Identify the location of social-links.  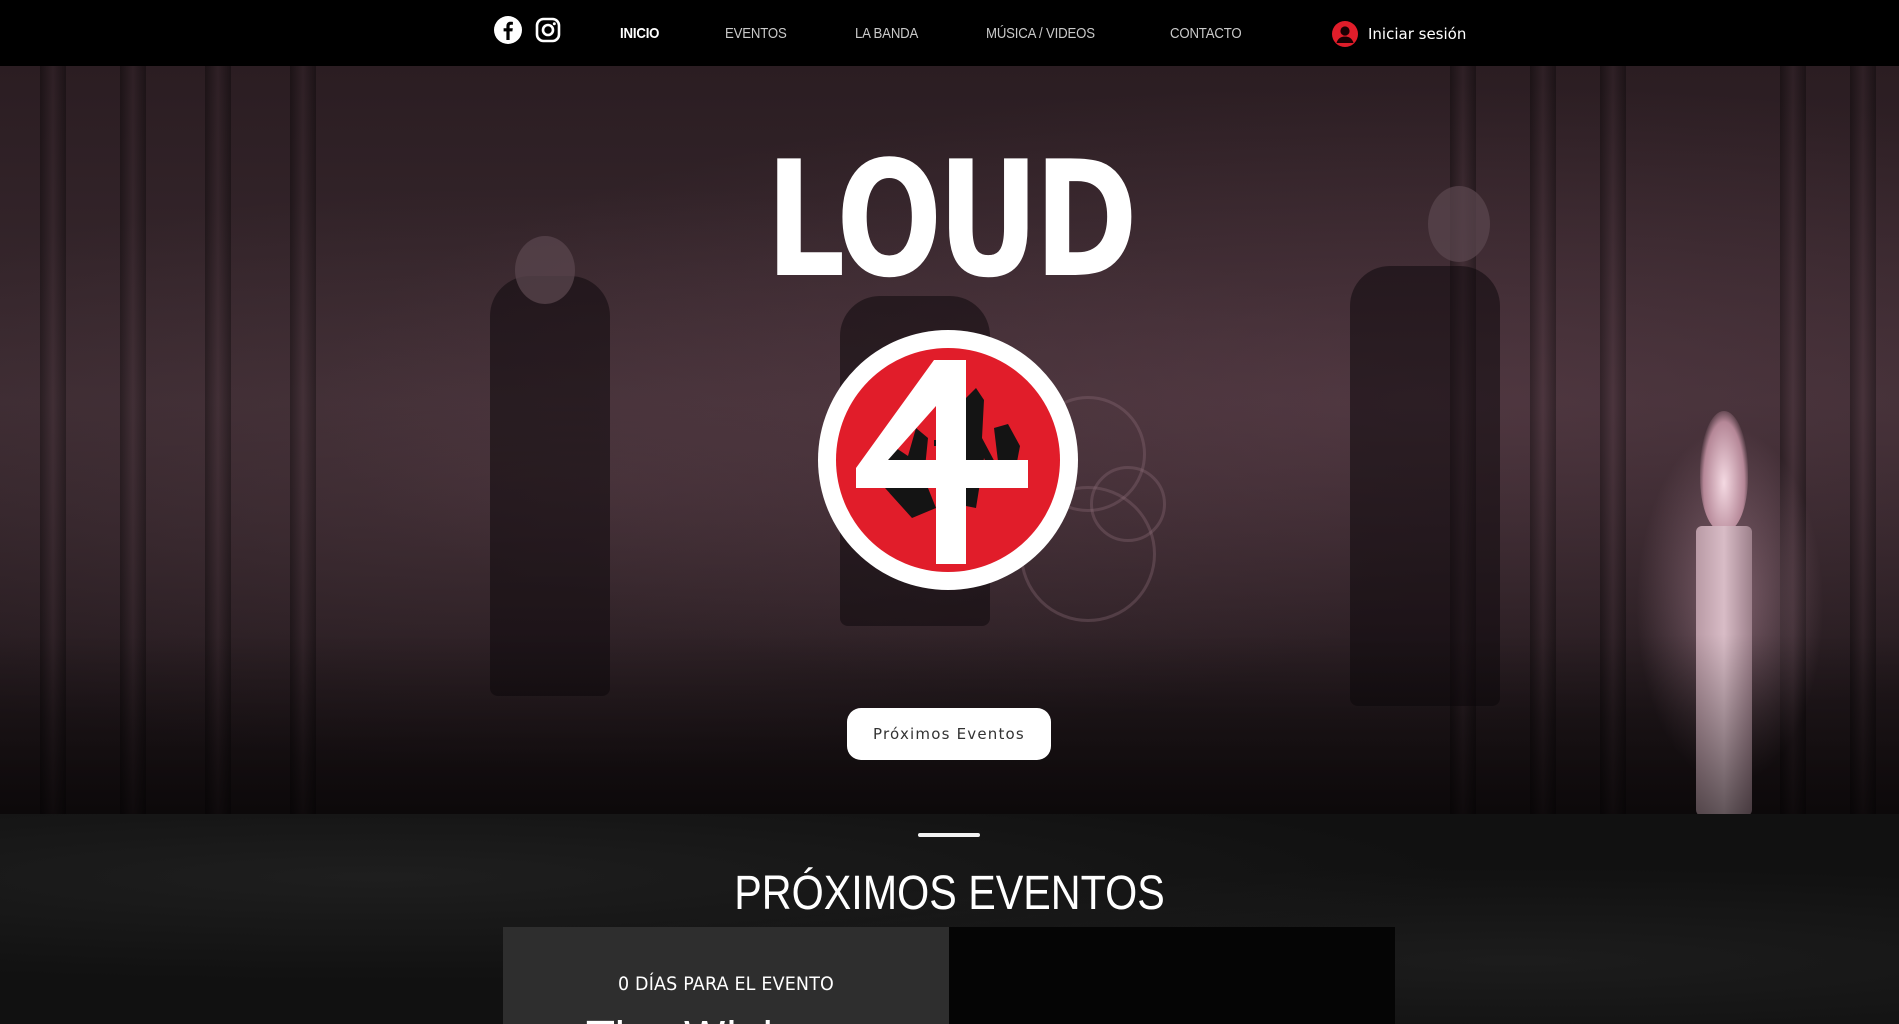
(528, 30).